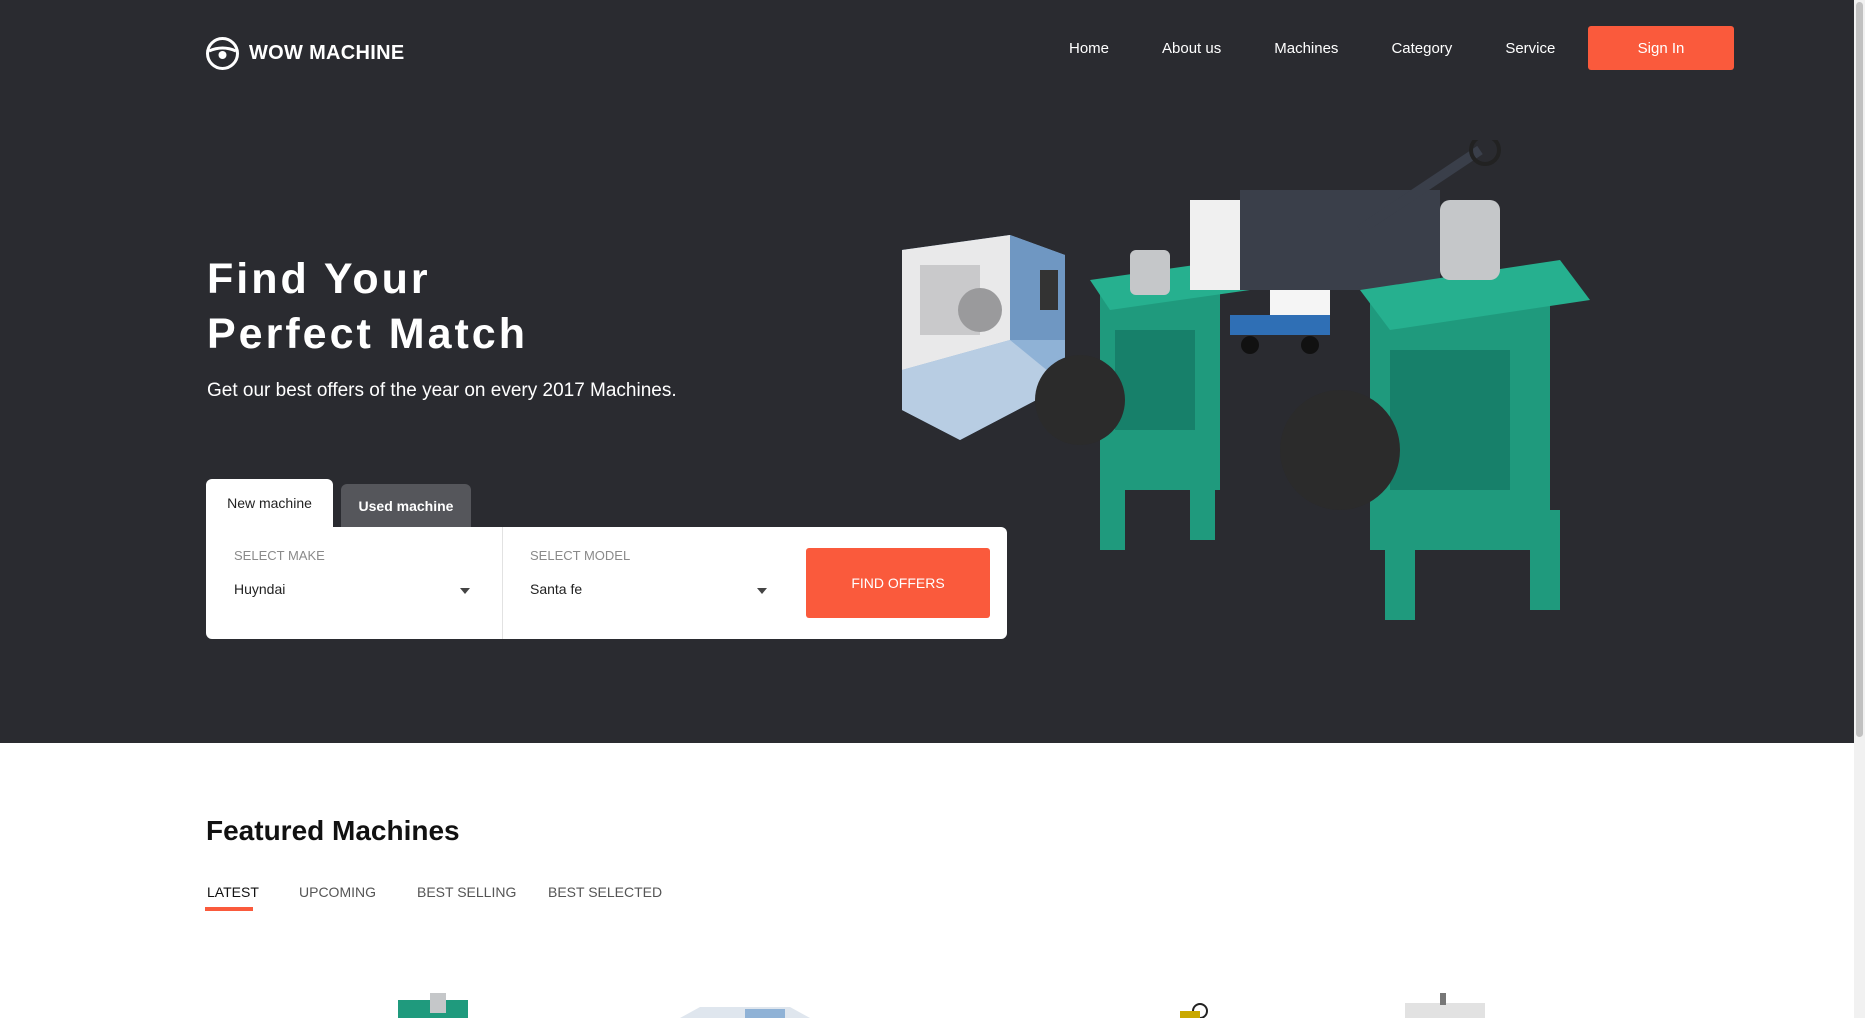  Describe the element at coordinates (605, 892) in the screenshot. I see `tab-best-selected: BEST SELECTED` at that location.